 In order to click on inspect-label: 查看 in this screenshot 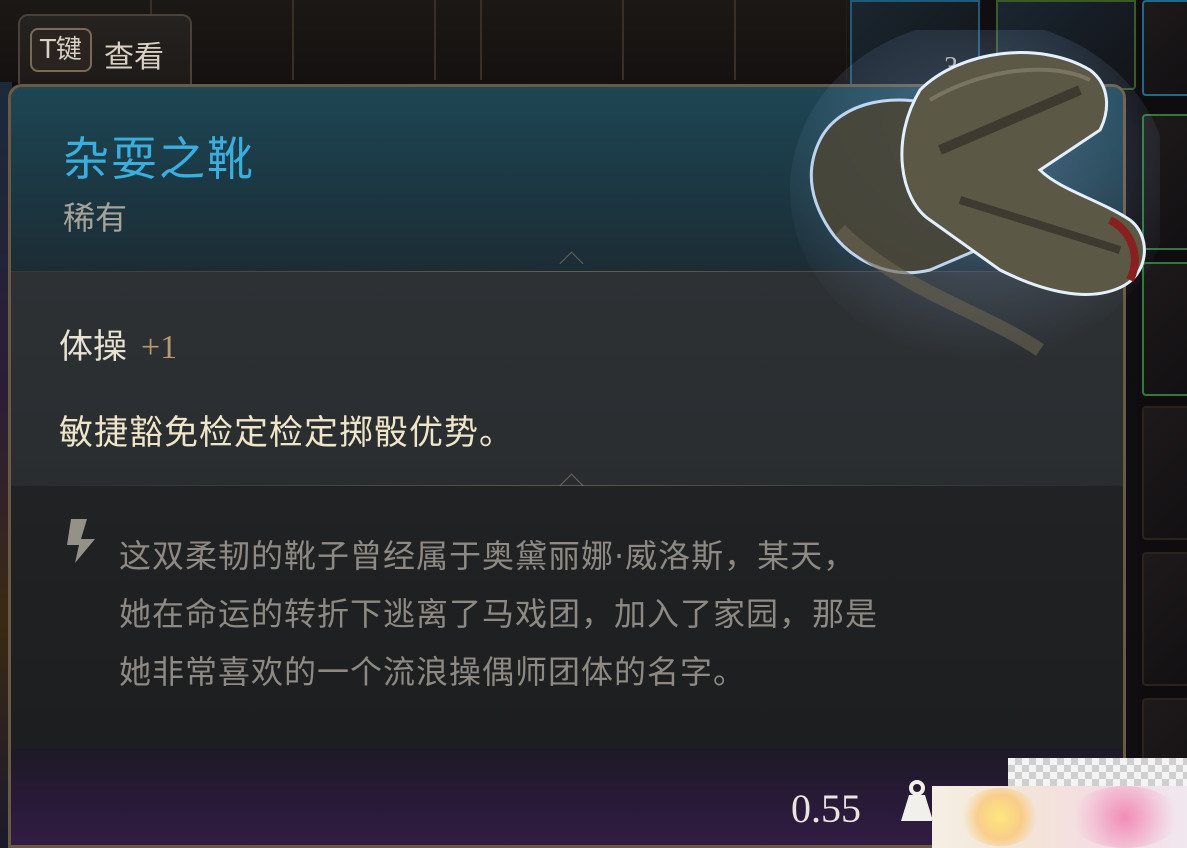, I will do `click(134, 57)`.